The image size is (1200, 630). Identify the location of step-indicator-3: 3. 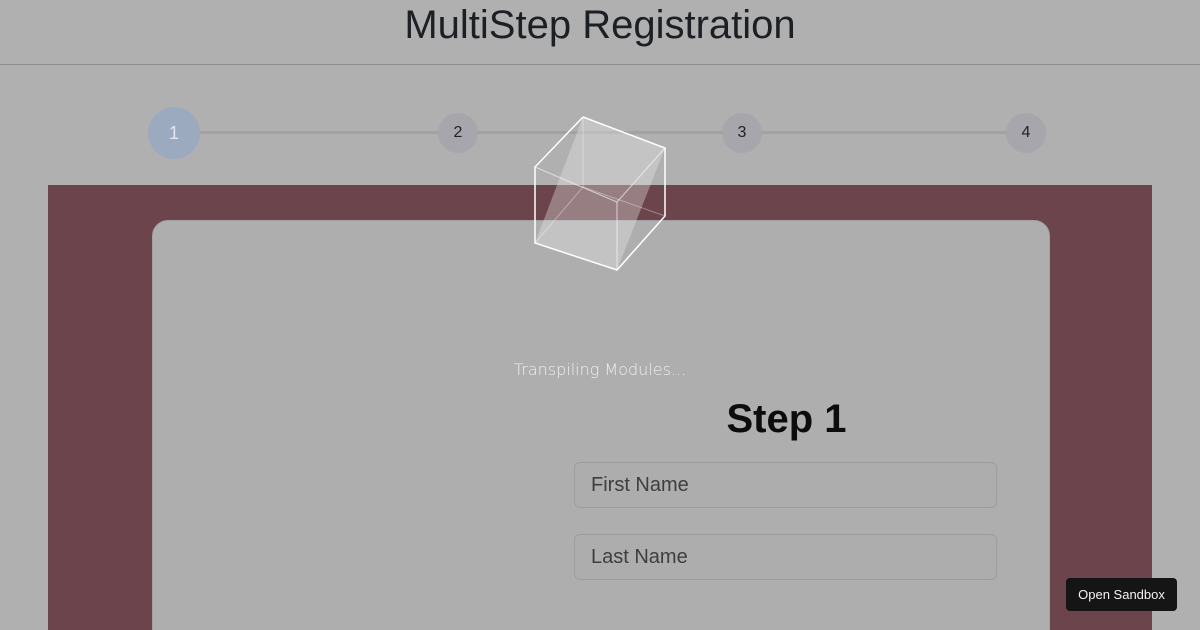
(742, 133).